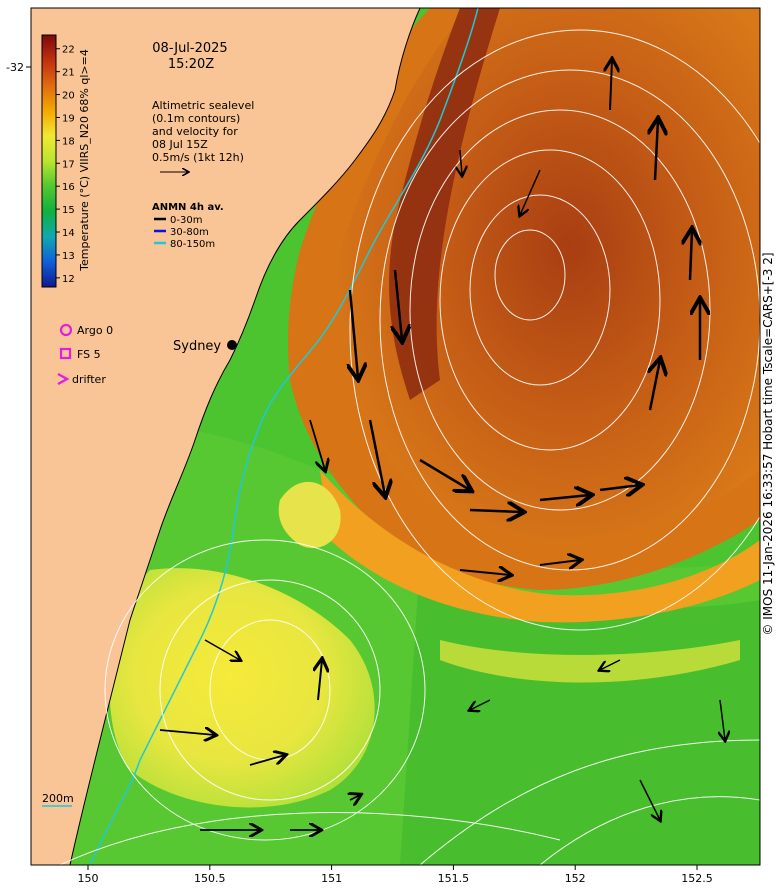 This screenshot has width=780, height=890. Describe the element at coordinates (186, 220) in the screenshot. I see `anmn-label-0: 0-30m` at that location.